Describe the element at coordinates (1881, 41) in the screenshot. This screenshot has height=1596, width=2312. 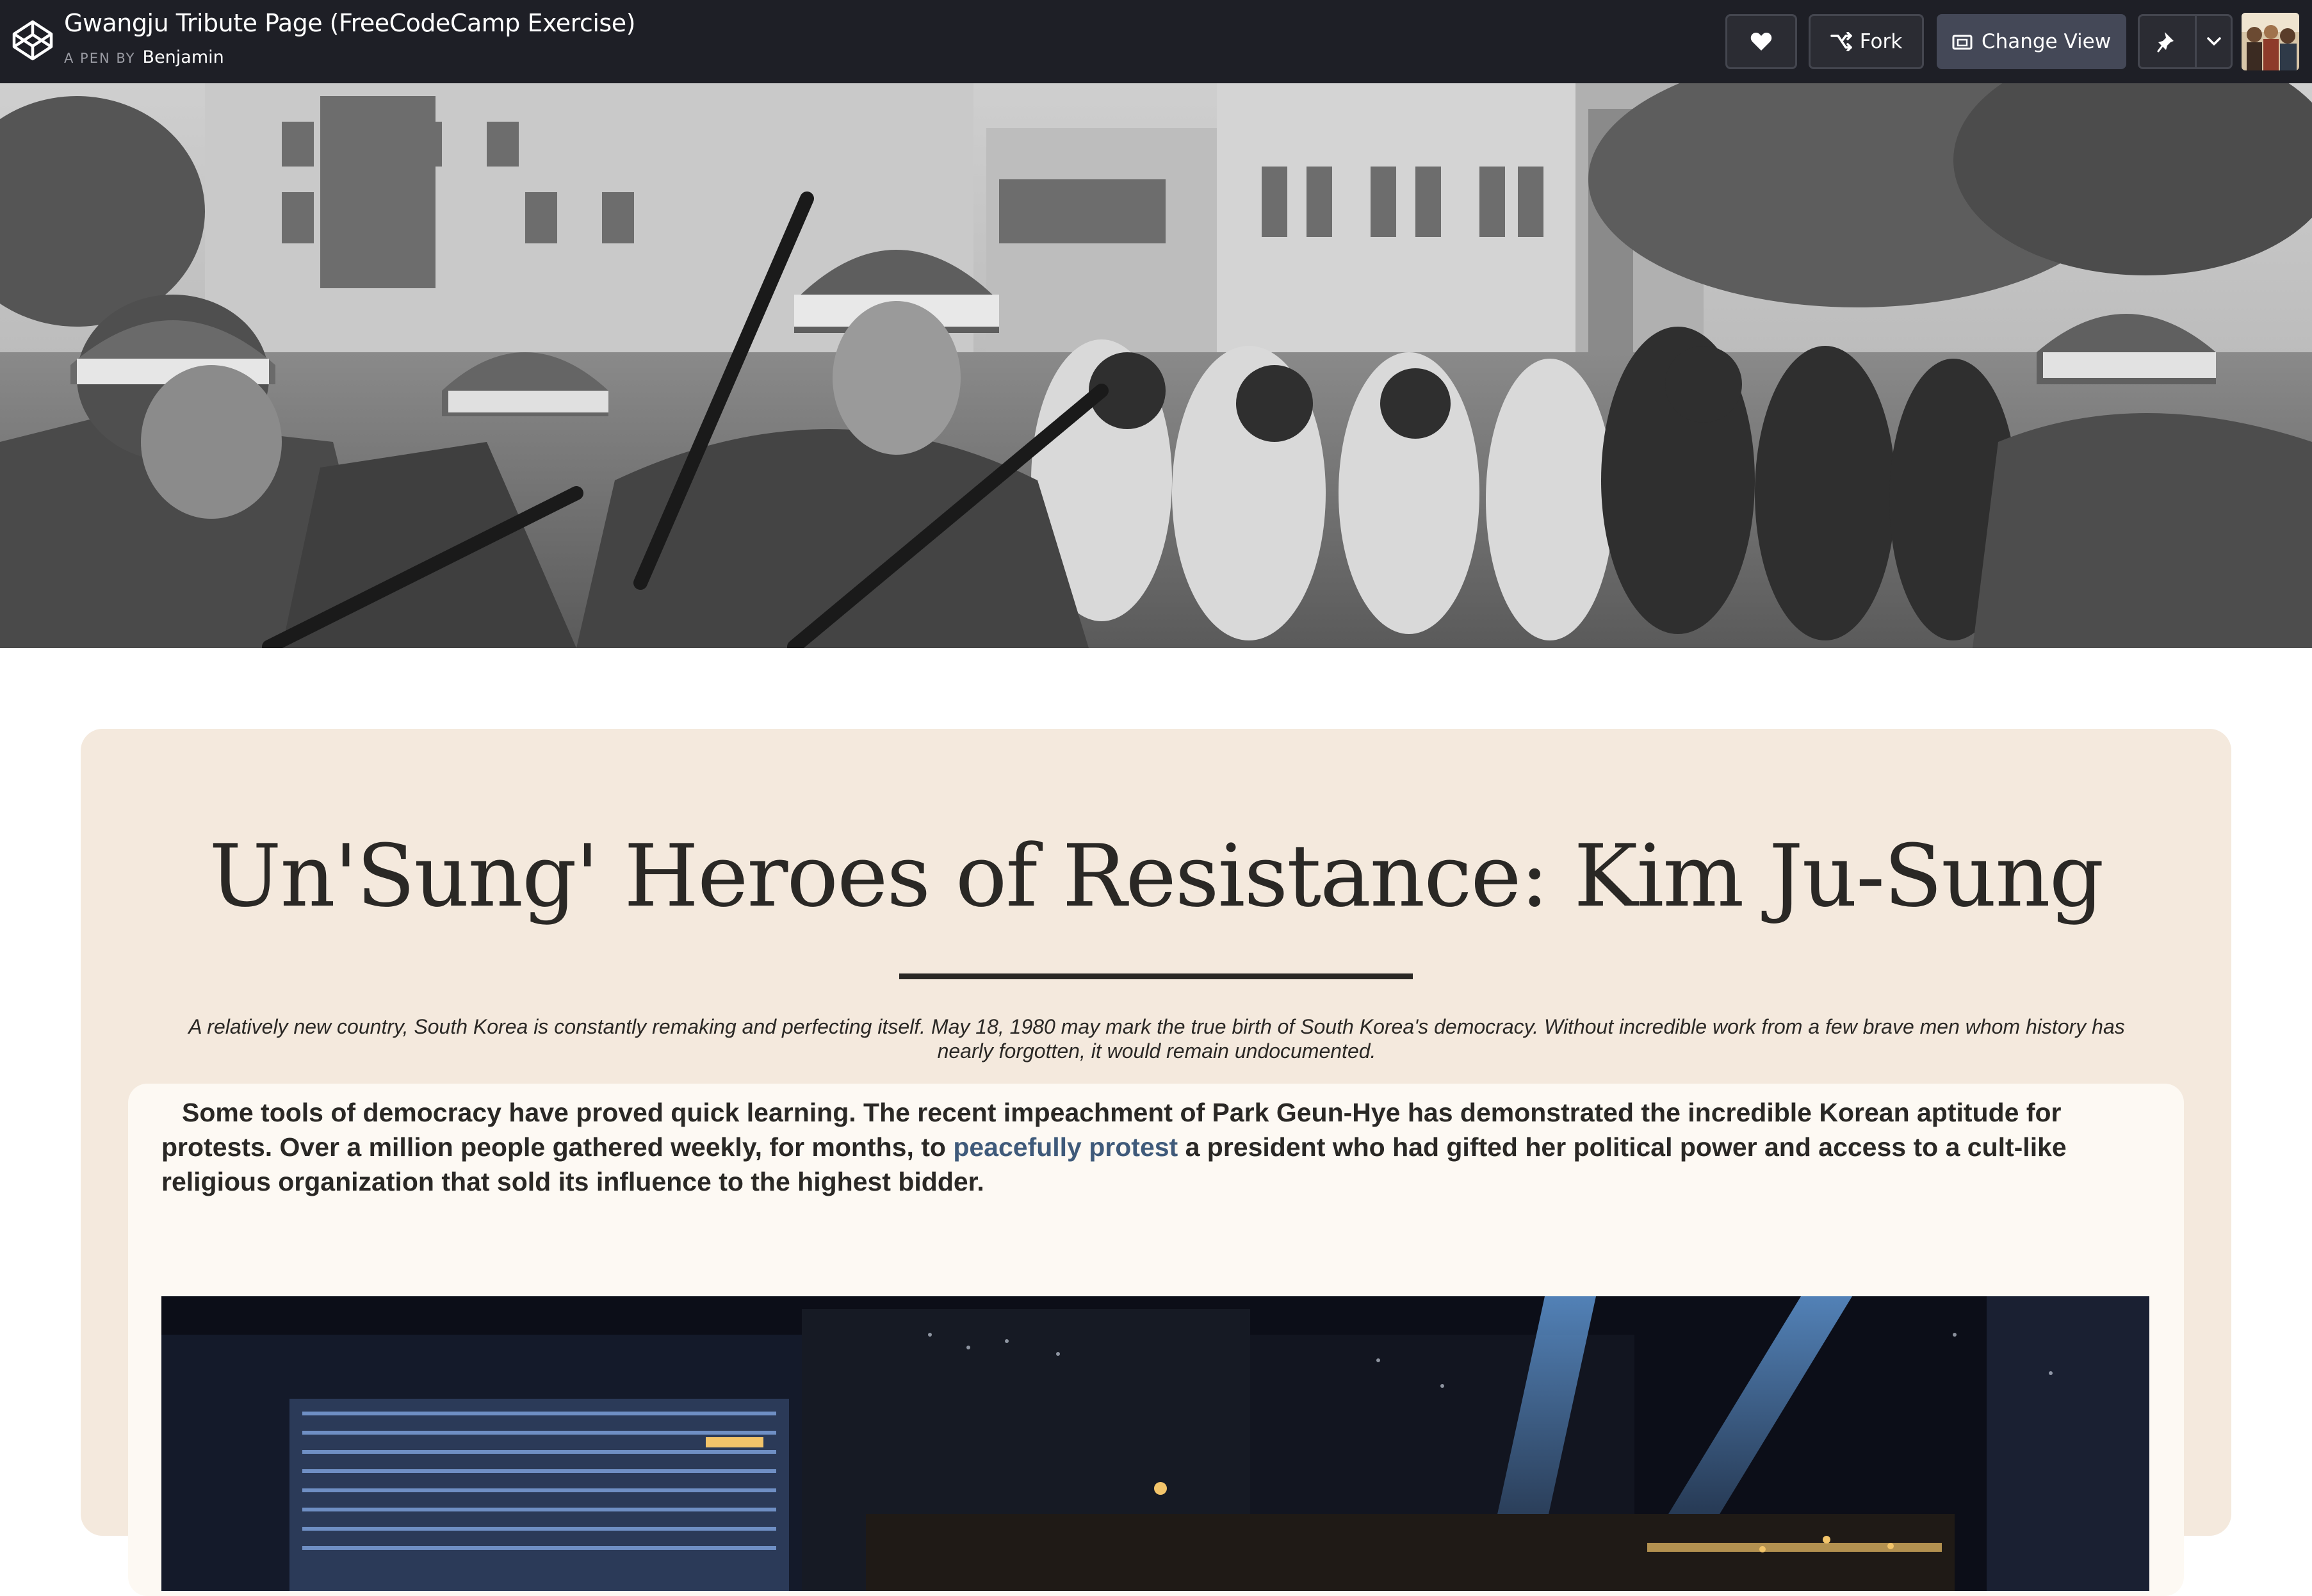
I see `fork-button-label: Fork` at that location.